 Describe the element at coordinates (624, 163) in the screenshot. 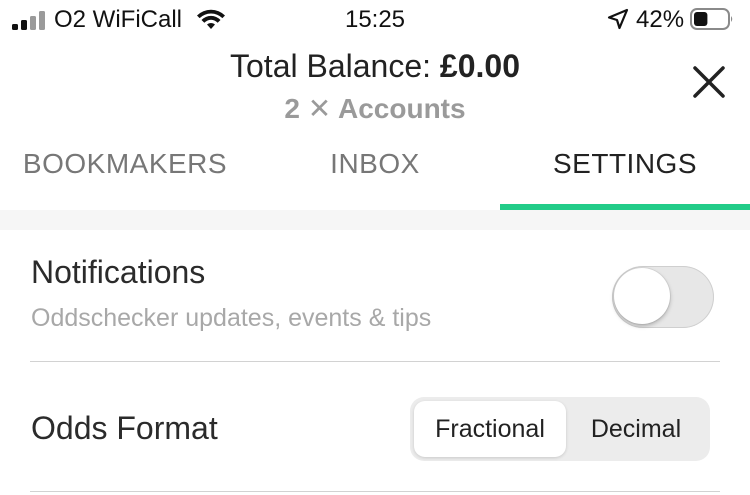

I see `tab-settings-label: SETTINGS` at that location.